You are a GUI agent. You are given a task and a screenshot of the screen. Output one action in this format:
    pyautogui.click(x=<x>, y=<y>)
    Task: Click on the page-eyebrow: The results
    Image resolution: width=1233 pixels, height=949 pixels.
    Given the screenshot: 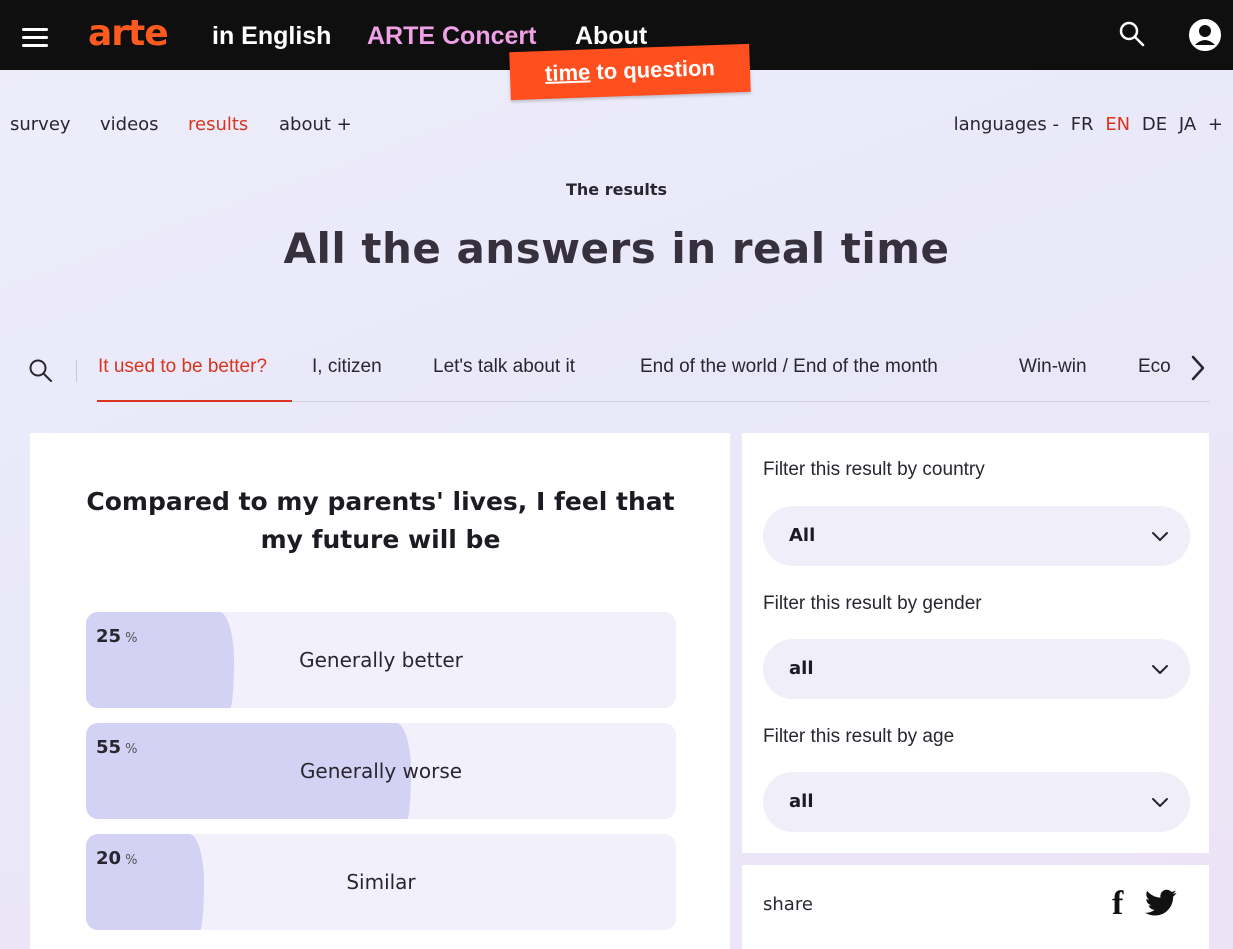 What is the action you would take?
    pyautogui.click(x=616, y=189)
    